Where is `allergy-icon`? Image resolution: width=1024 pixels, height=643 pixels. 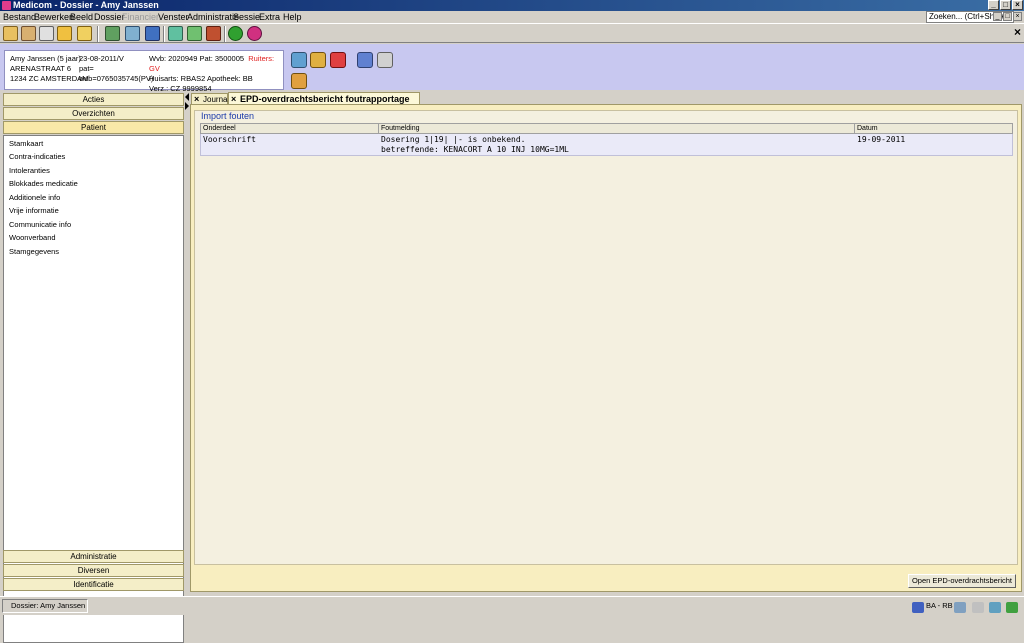 allergy-icon is located at coordinates (338, 60).